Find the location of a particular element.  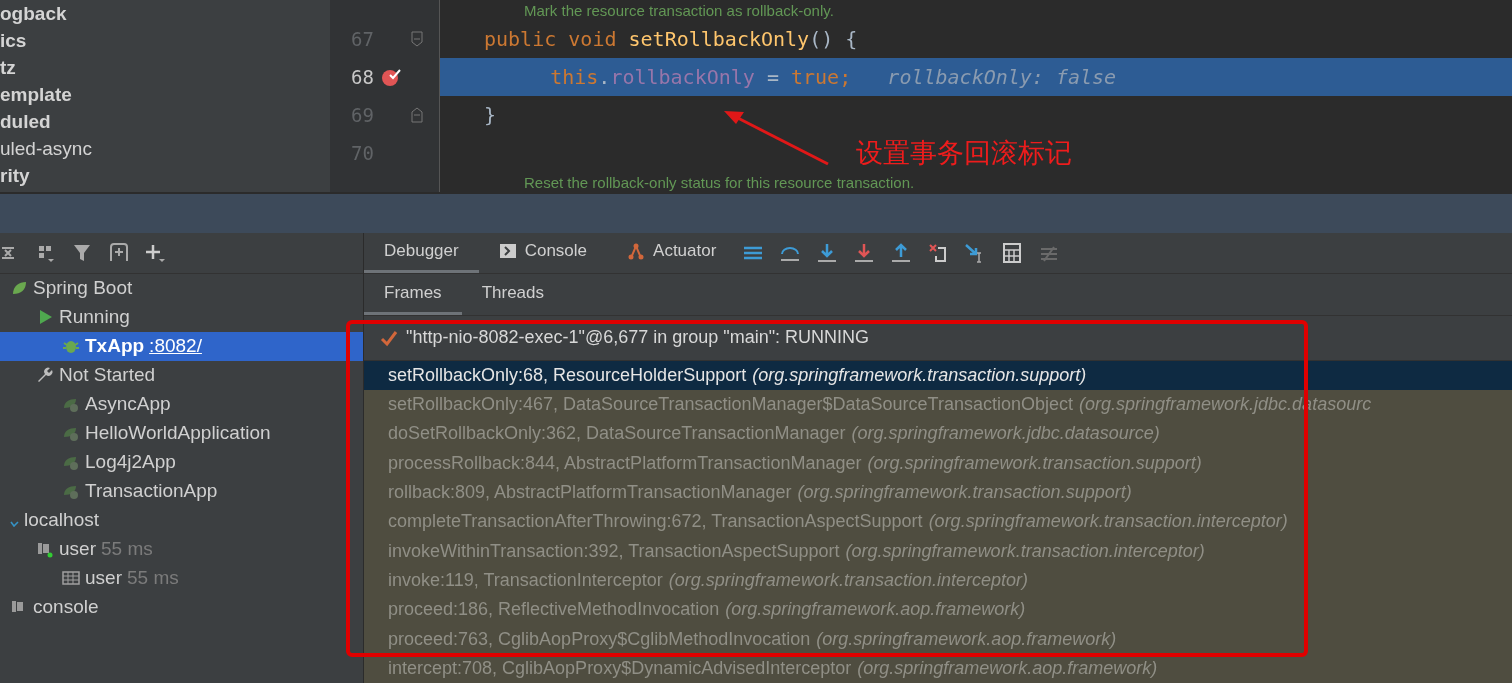

tool-tab: Debugger is located at coordinates (421, 252).